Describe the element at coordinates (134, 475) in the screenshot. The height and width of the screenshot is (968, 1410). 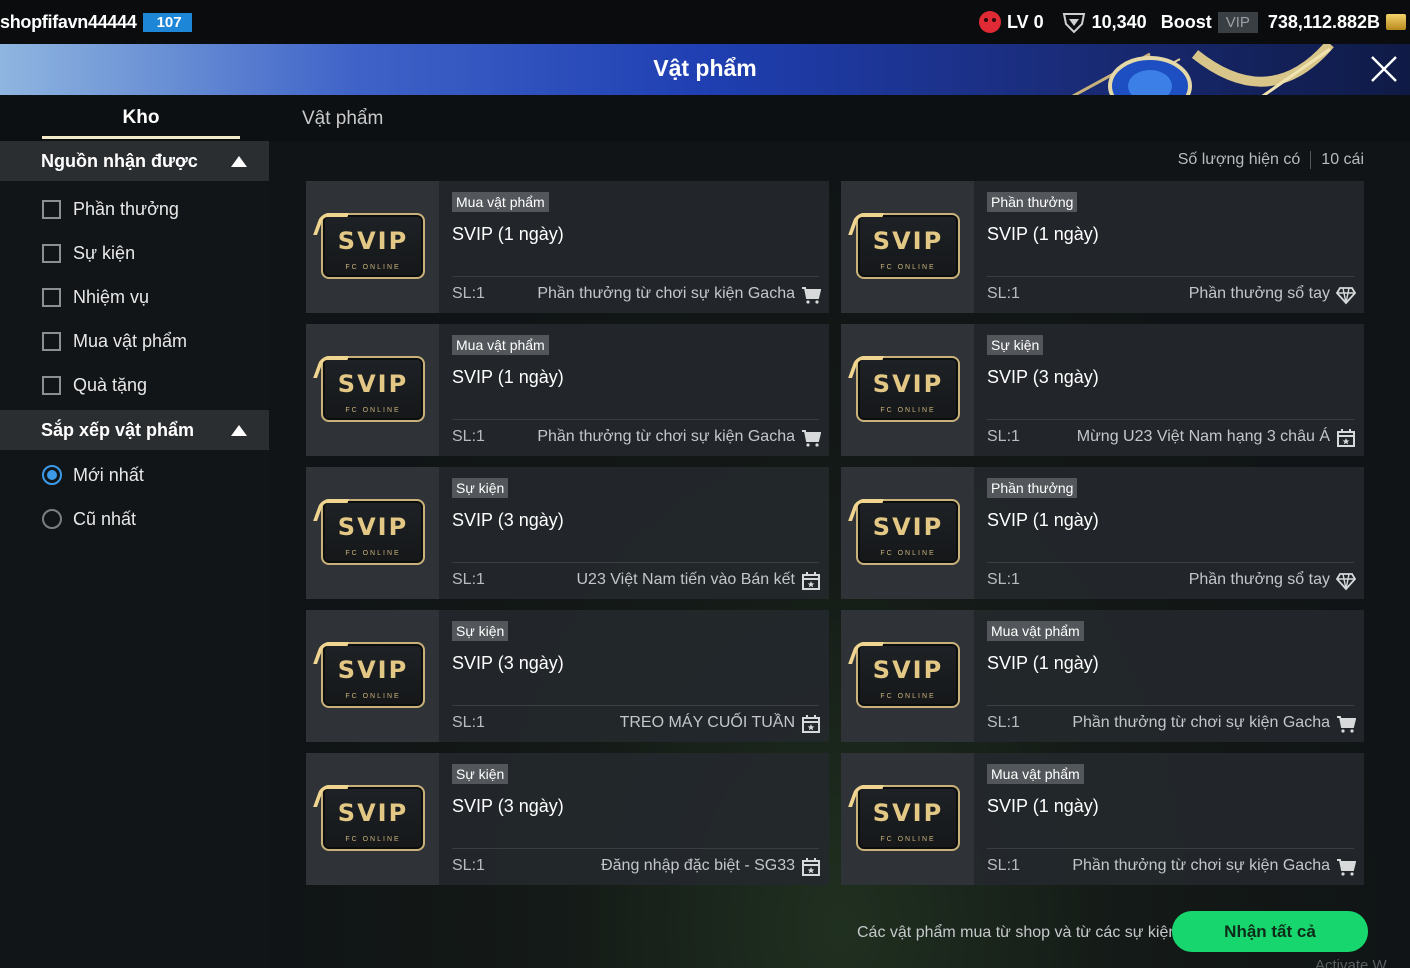
I see `sort-newest: Mới nhất` at that location.